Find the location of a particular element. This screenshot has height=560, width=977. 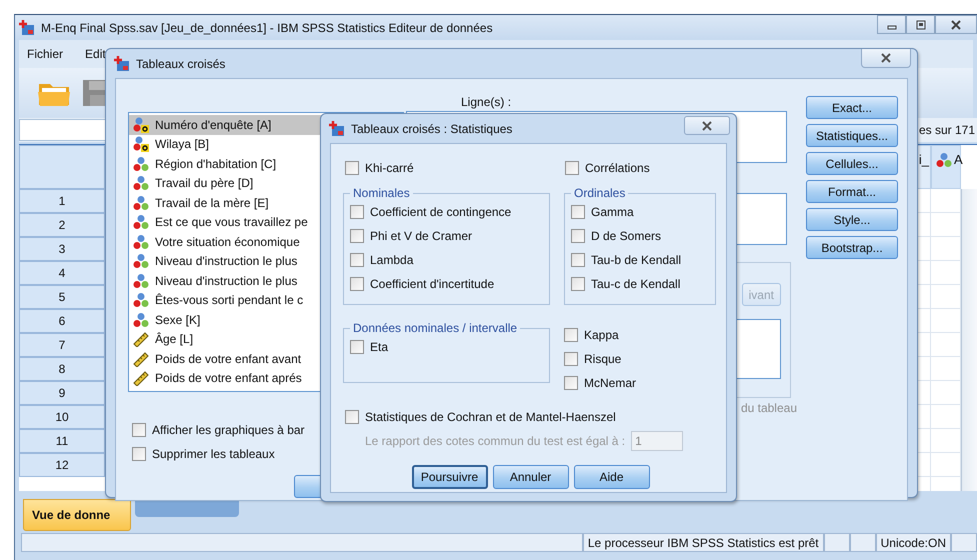

odds-ratio-label: Le rapport des cotes commun du test est égal à : is located at coordinates (495, 441).